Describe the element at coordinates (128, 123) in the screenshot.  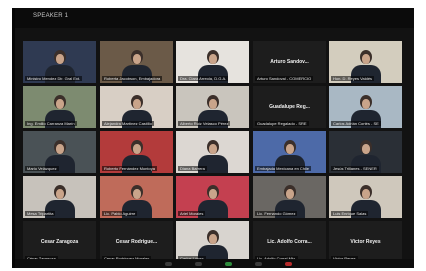
I see `participant-name-label: Alejandra Martínez Castillo` at that location.